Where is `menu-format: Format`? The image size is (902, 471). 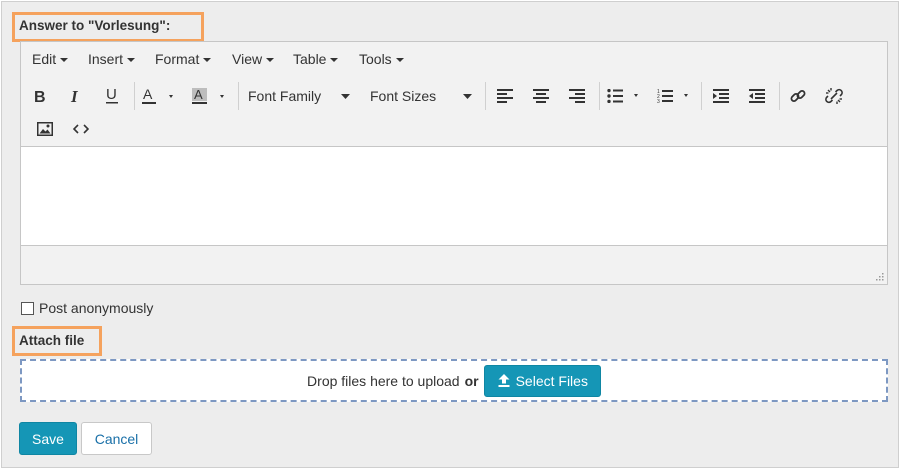 menu-format: Format is located at coordinates (183, 59).